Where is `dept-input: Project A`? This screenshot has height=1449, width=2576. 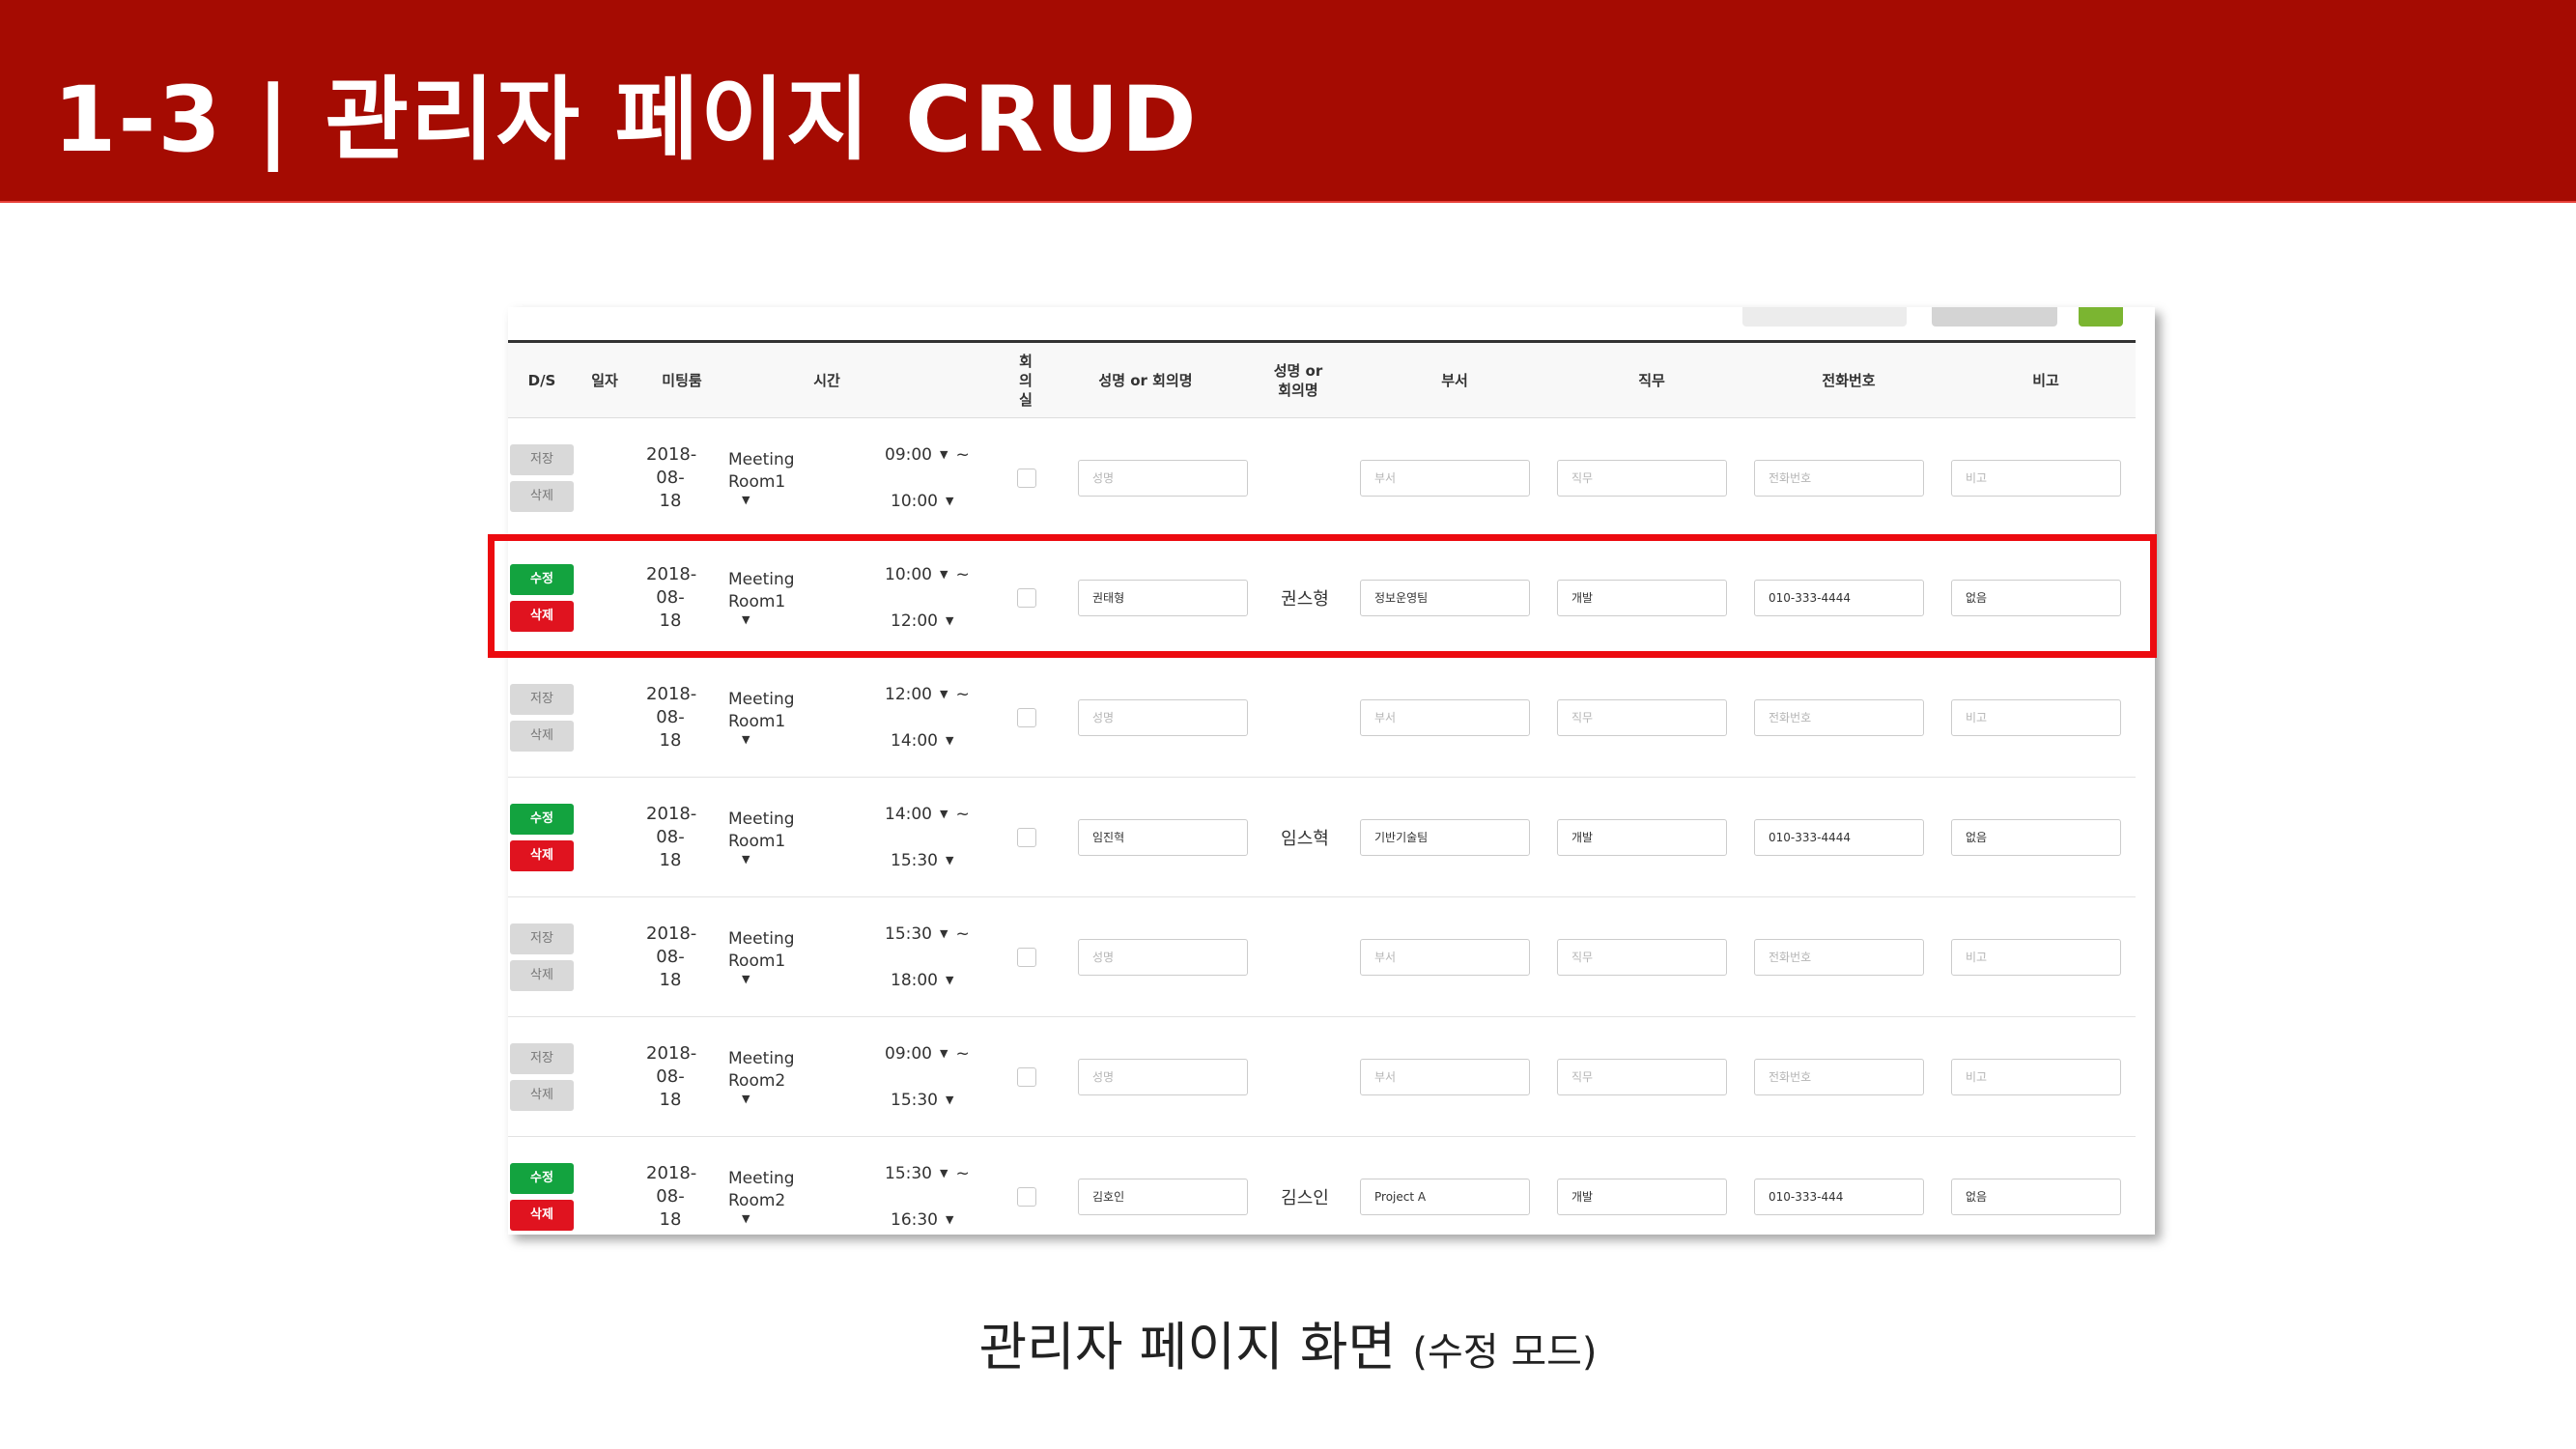
dept-input: Project A is located at coordinates (1445, 1196).